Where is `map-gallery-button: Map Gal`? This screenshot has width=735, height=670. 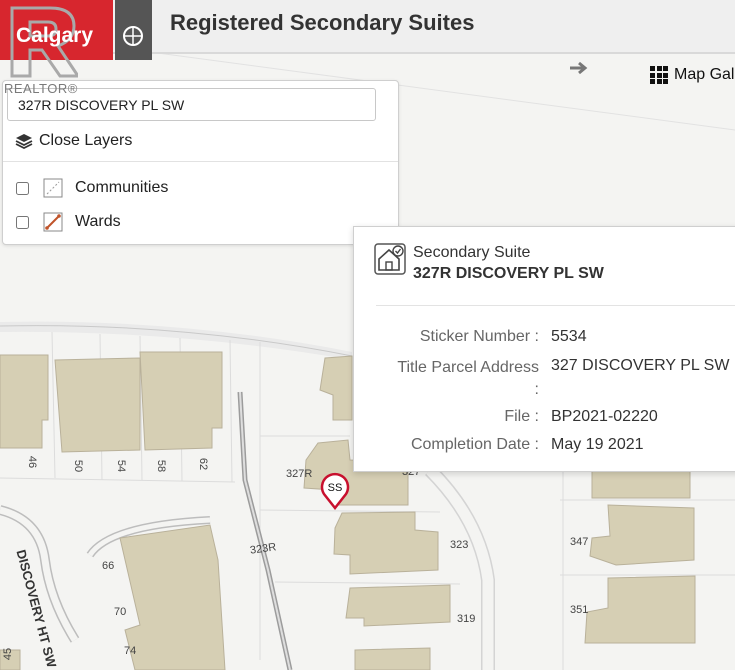
map-gallery-button: Map Gal is located at coordinates (692, 75).